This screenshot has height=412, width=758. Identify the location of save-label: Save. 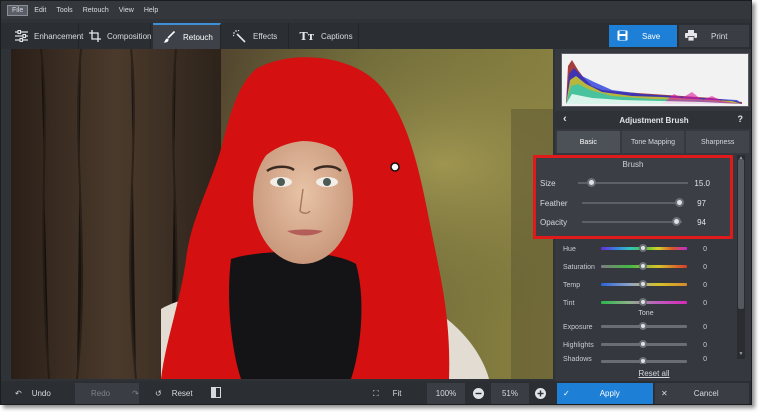
(651, 36).